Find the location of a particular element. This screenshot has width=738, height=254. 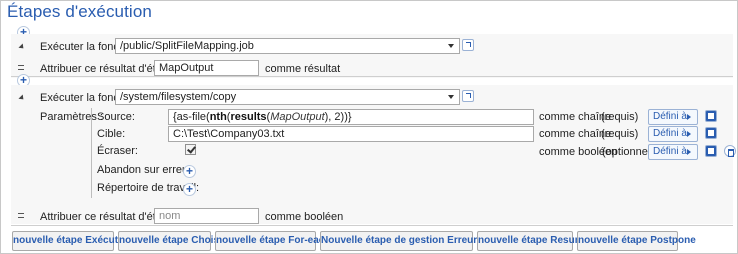

function-select-value: /public/SplitFileMapping.job is located at coordinates (187, 46).